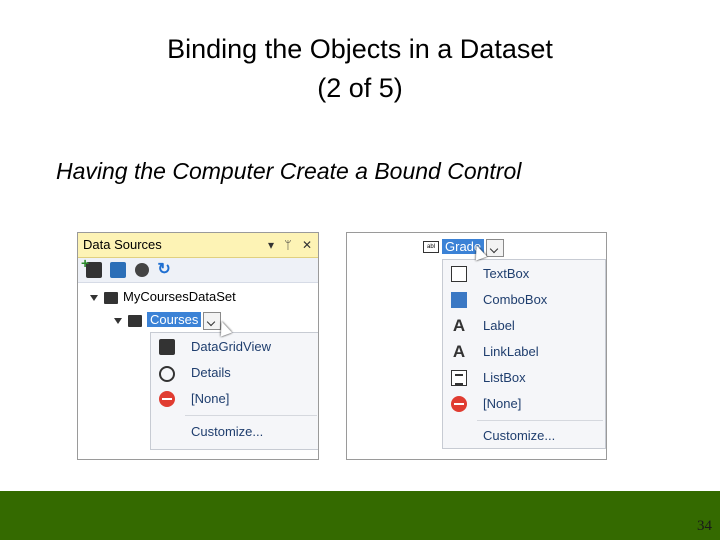  What do you see at coordinates (198, 245) in the screenshot?
I see `data-sources-header: Data Sources ▾ ᛘ ✕` at bounding box center [198, 245].